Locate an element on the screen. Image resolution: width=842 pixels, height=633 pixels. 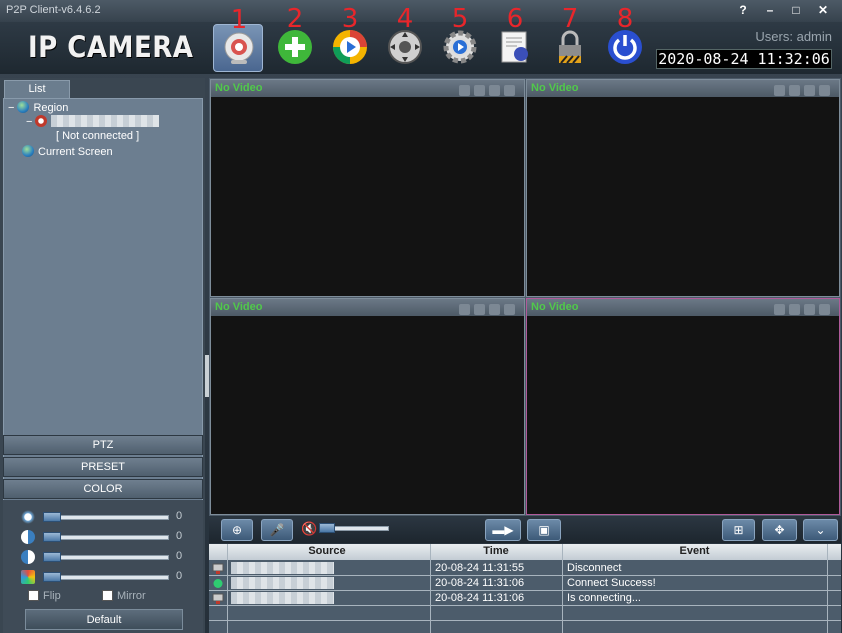
speaker-mute-icon: 🔇 is located at coordinates (309, 529).